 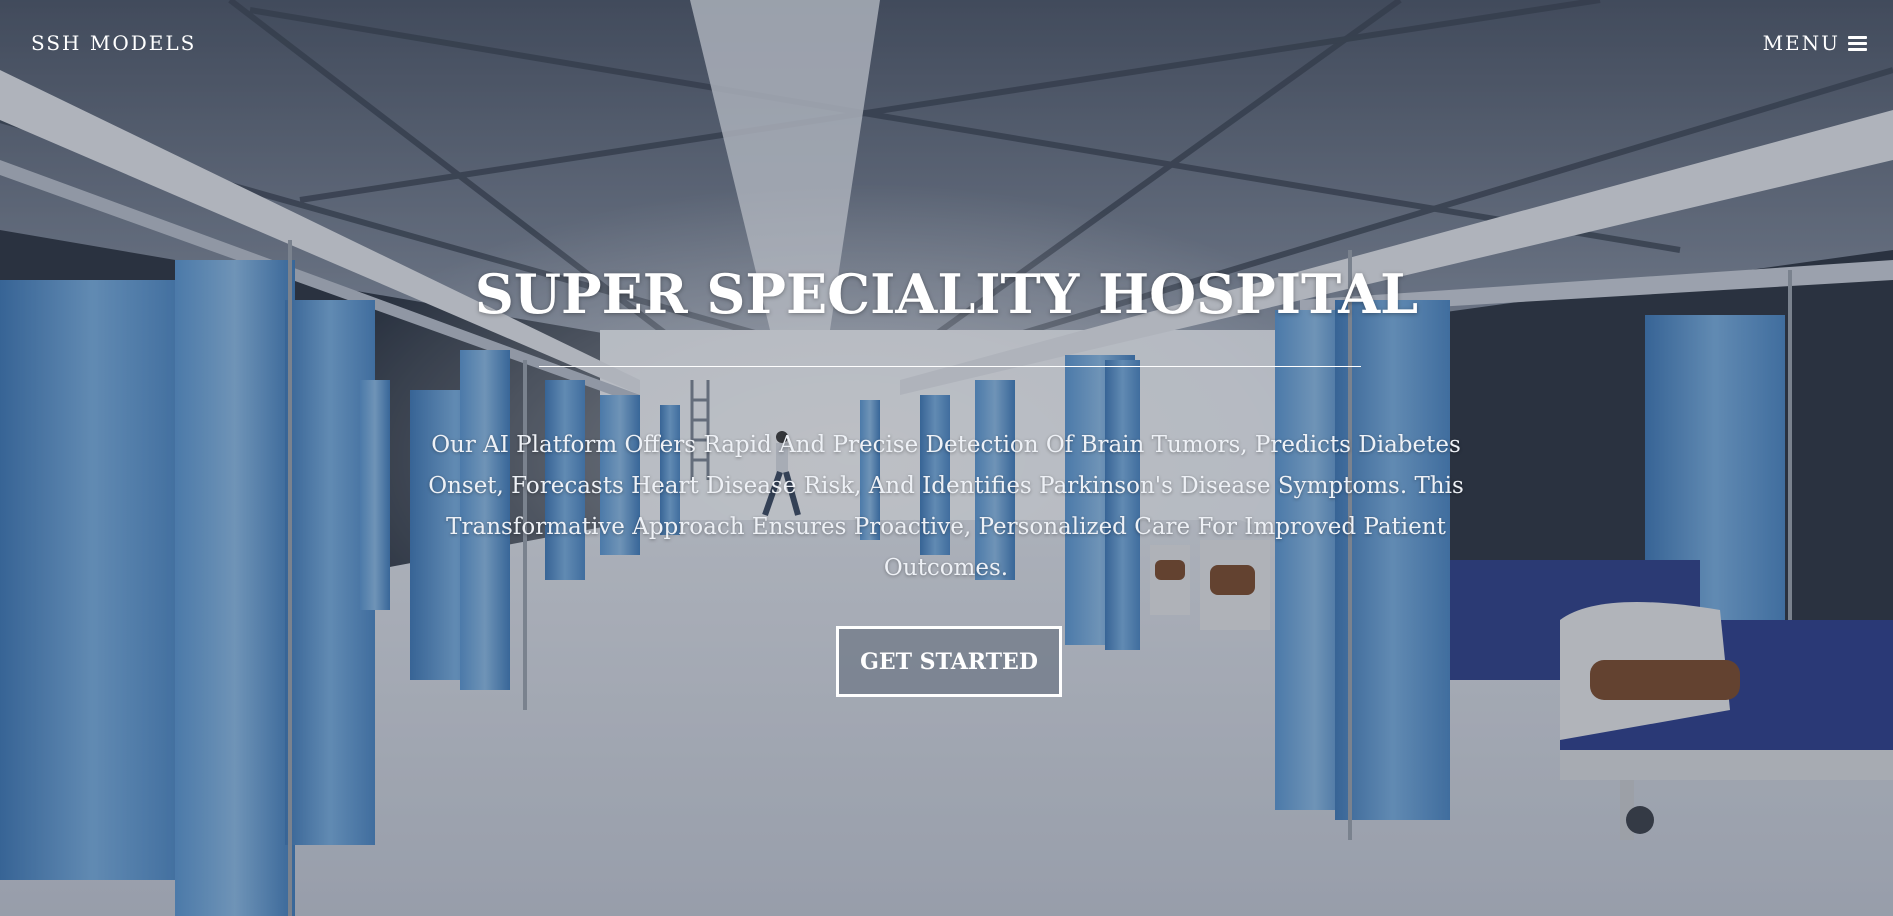 What do you see at coordinates (949, 661) in the screenshot?
I see `get-started-button: GET STARTED` at bounding box center [949, 661].